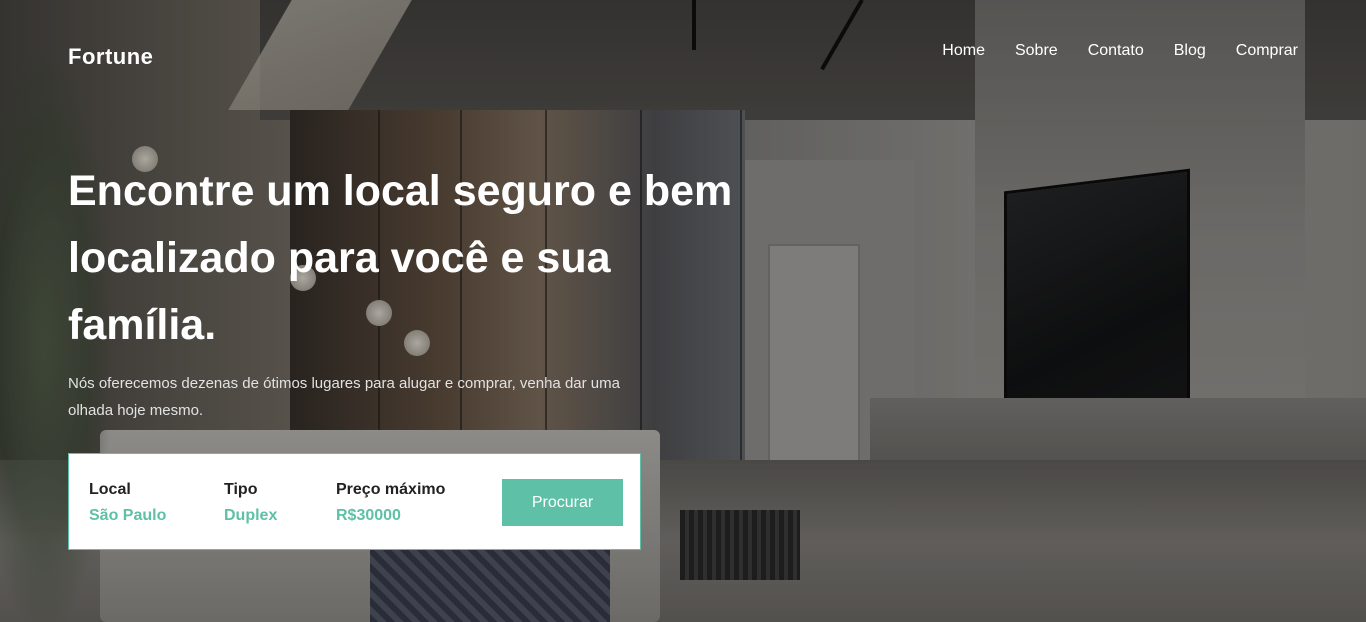  What do you see at coordinates (127, 503) in the screenshot?
I see `location-field: Local São Paulo` at bounding box center [127, 503].